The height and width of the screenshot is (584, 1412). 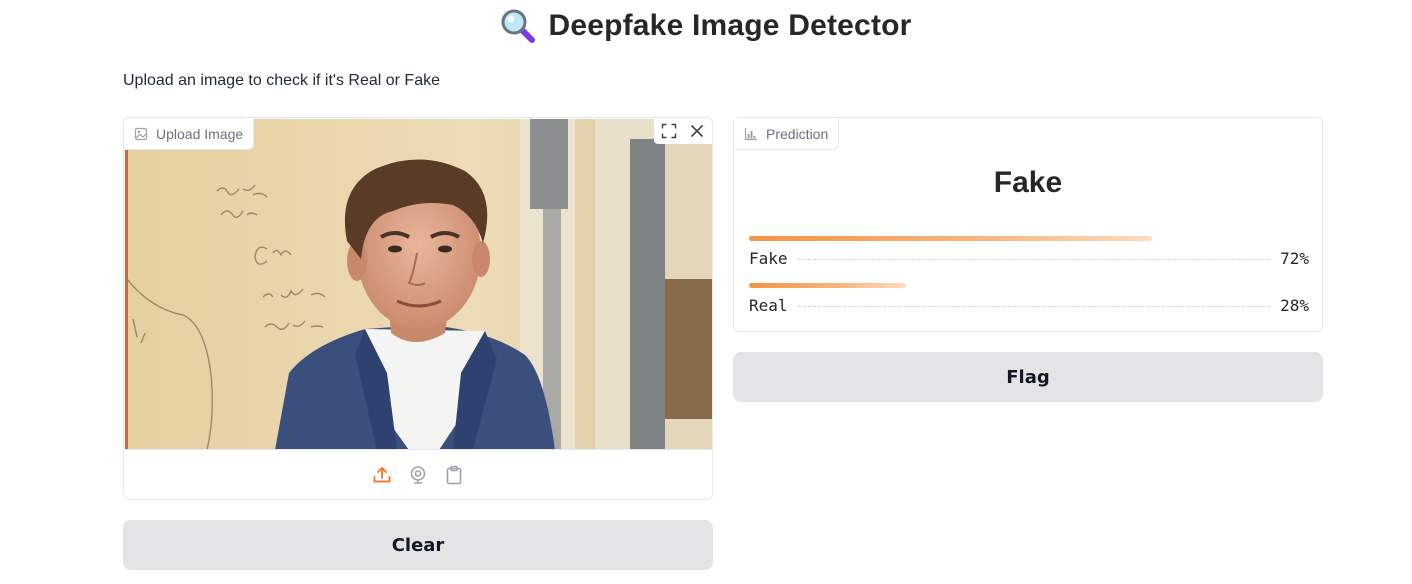 What do you see at coordinates (1029, 299) in the screenshot?
I see `confidence-row-real: Real 28%` at bounding box center [1029, 299].